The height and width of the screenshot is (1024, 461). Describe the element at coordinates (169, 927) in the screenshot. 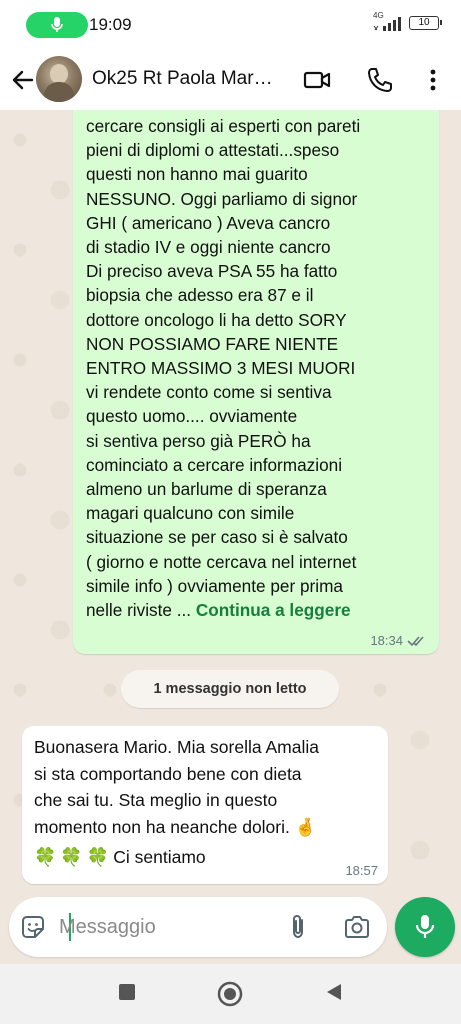

I see `message-input` at that location.